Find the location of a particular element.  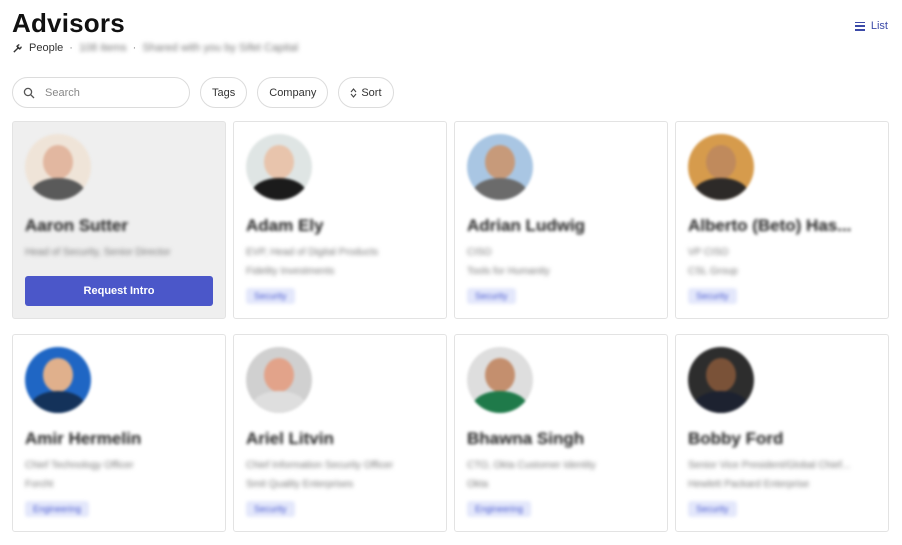

advisor-role: VP CISO is located at coordinates (708, 252).